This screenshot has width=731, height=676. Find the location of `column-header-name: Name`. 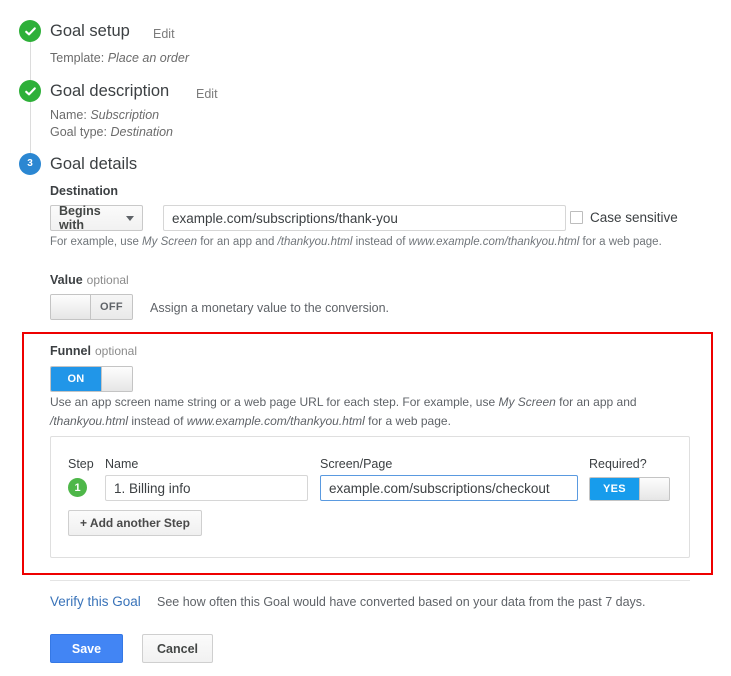

column-header-name: Name is located at coordinates (122, 464).